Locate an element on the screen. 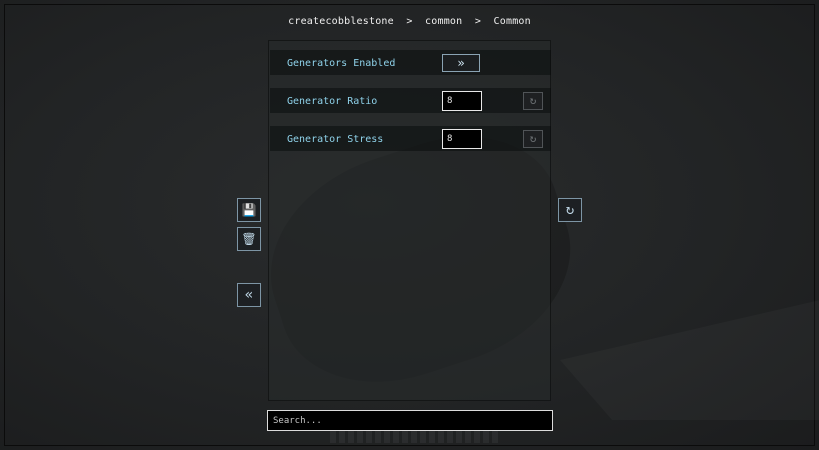 This screenshot has height=450, width=819. save-button: 💾 is located at coordinates (249, 210).